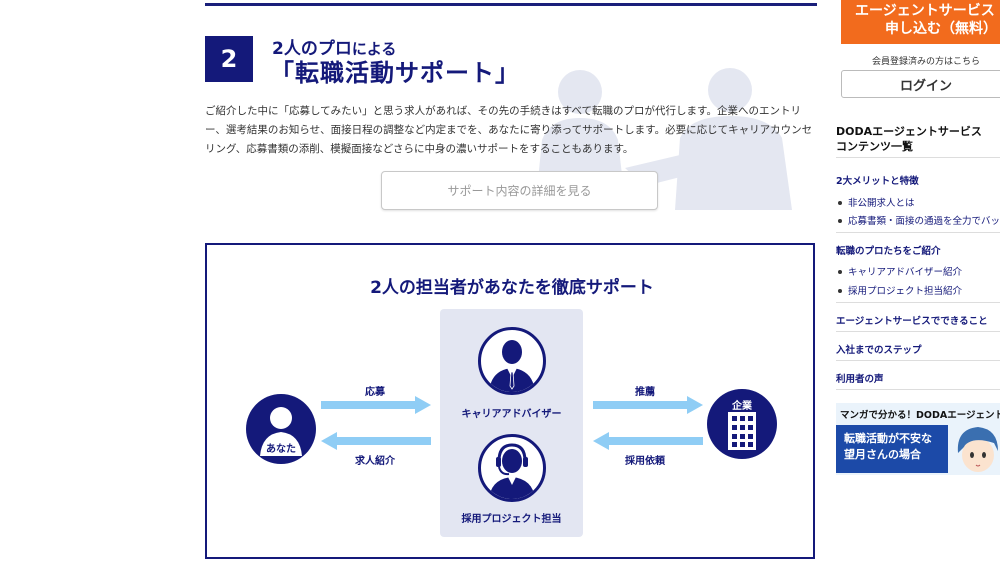  I want to click on project-manager-label: 採用プロジェクト担当, so click(511, 519).